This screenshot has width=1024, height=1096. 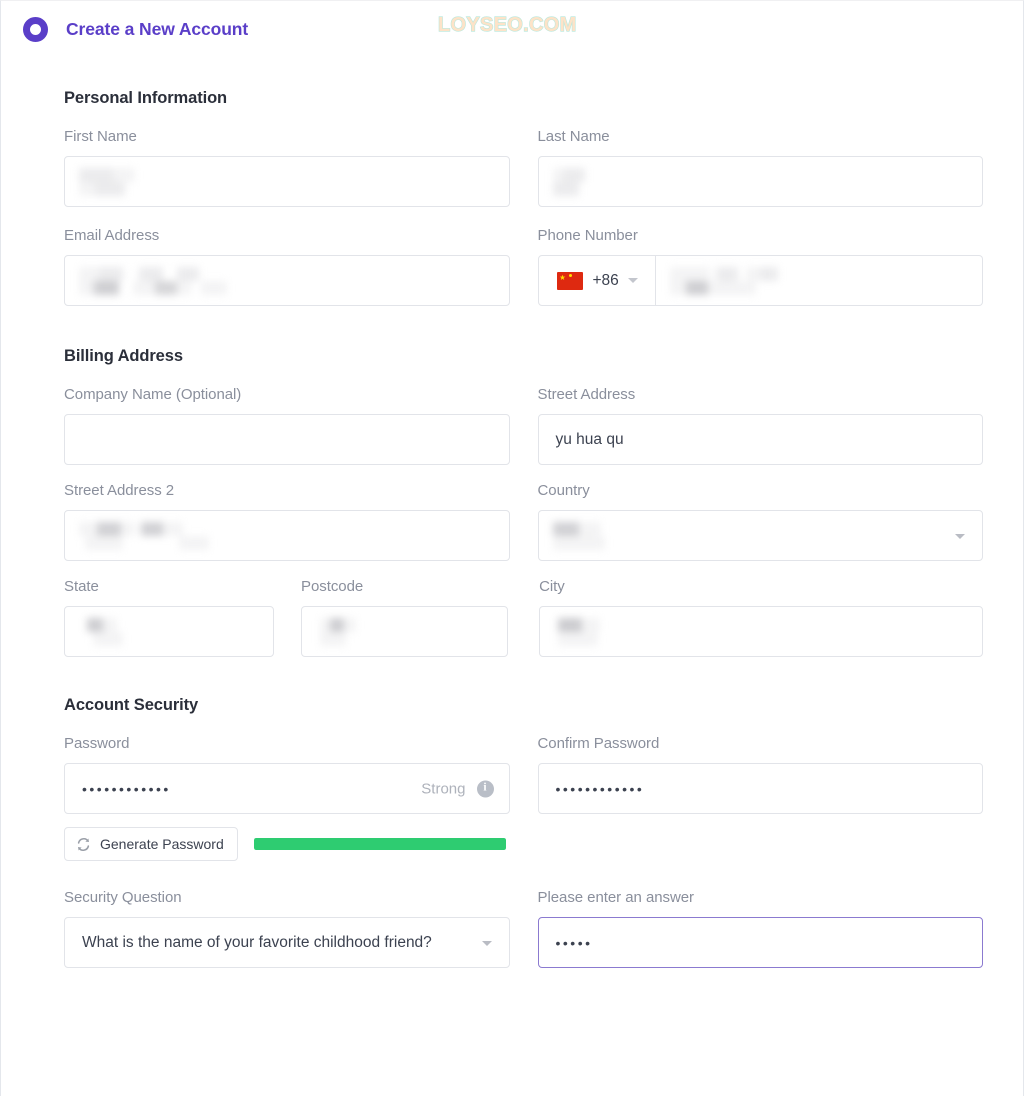 What do you see at coordinates (100, 136) in the screenshot?
I see `label-first-name: First Name` at bounding box center [100, 136].